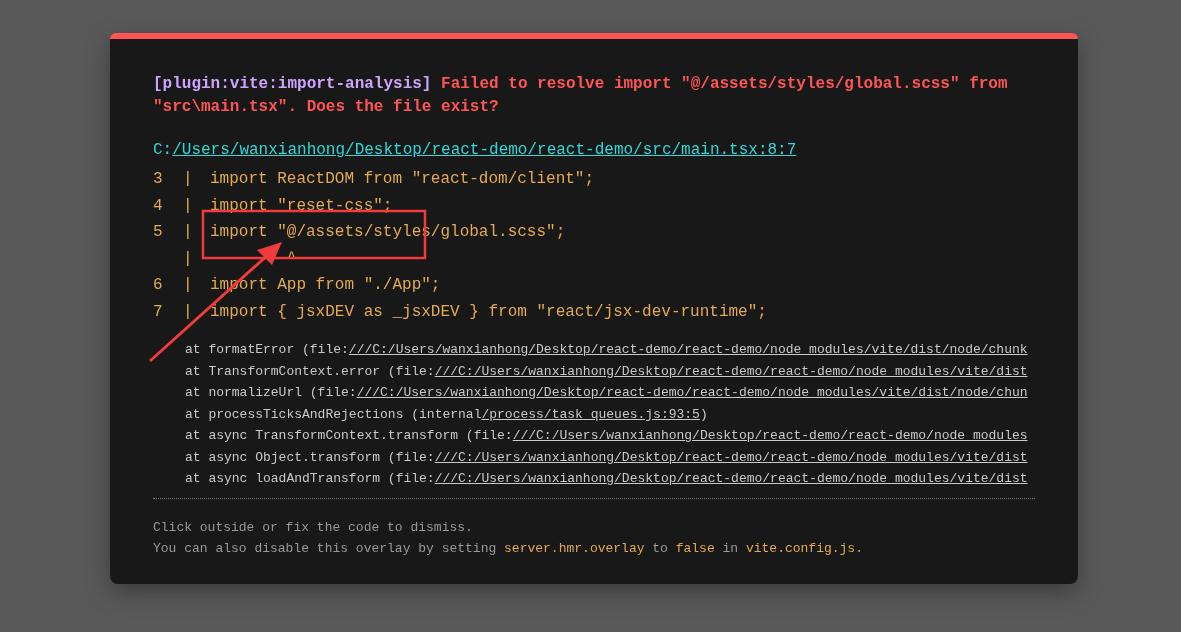 This screenshot has height=632, width=1181. What do you see at coordinates (484, 150) in the screenshot?
I see `file-link: /Users/wanxianhong/Desktop/react-demo/react-demo/src/main.tsx:8:7` at bounding box center [484, 150].